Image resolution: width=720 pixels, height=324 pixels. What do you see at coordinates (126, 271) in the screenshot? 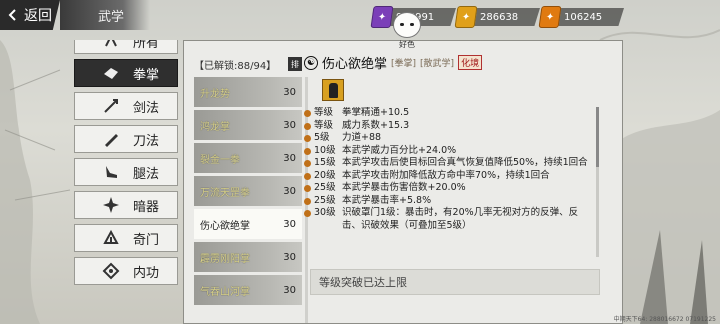
I see `category-inner: 内功` at bounding box center [126, 271].